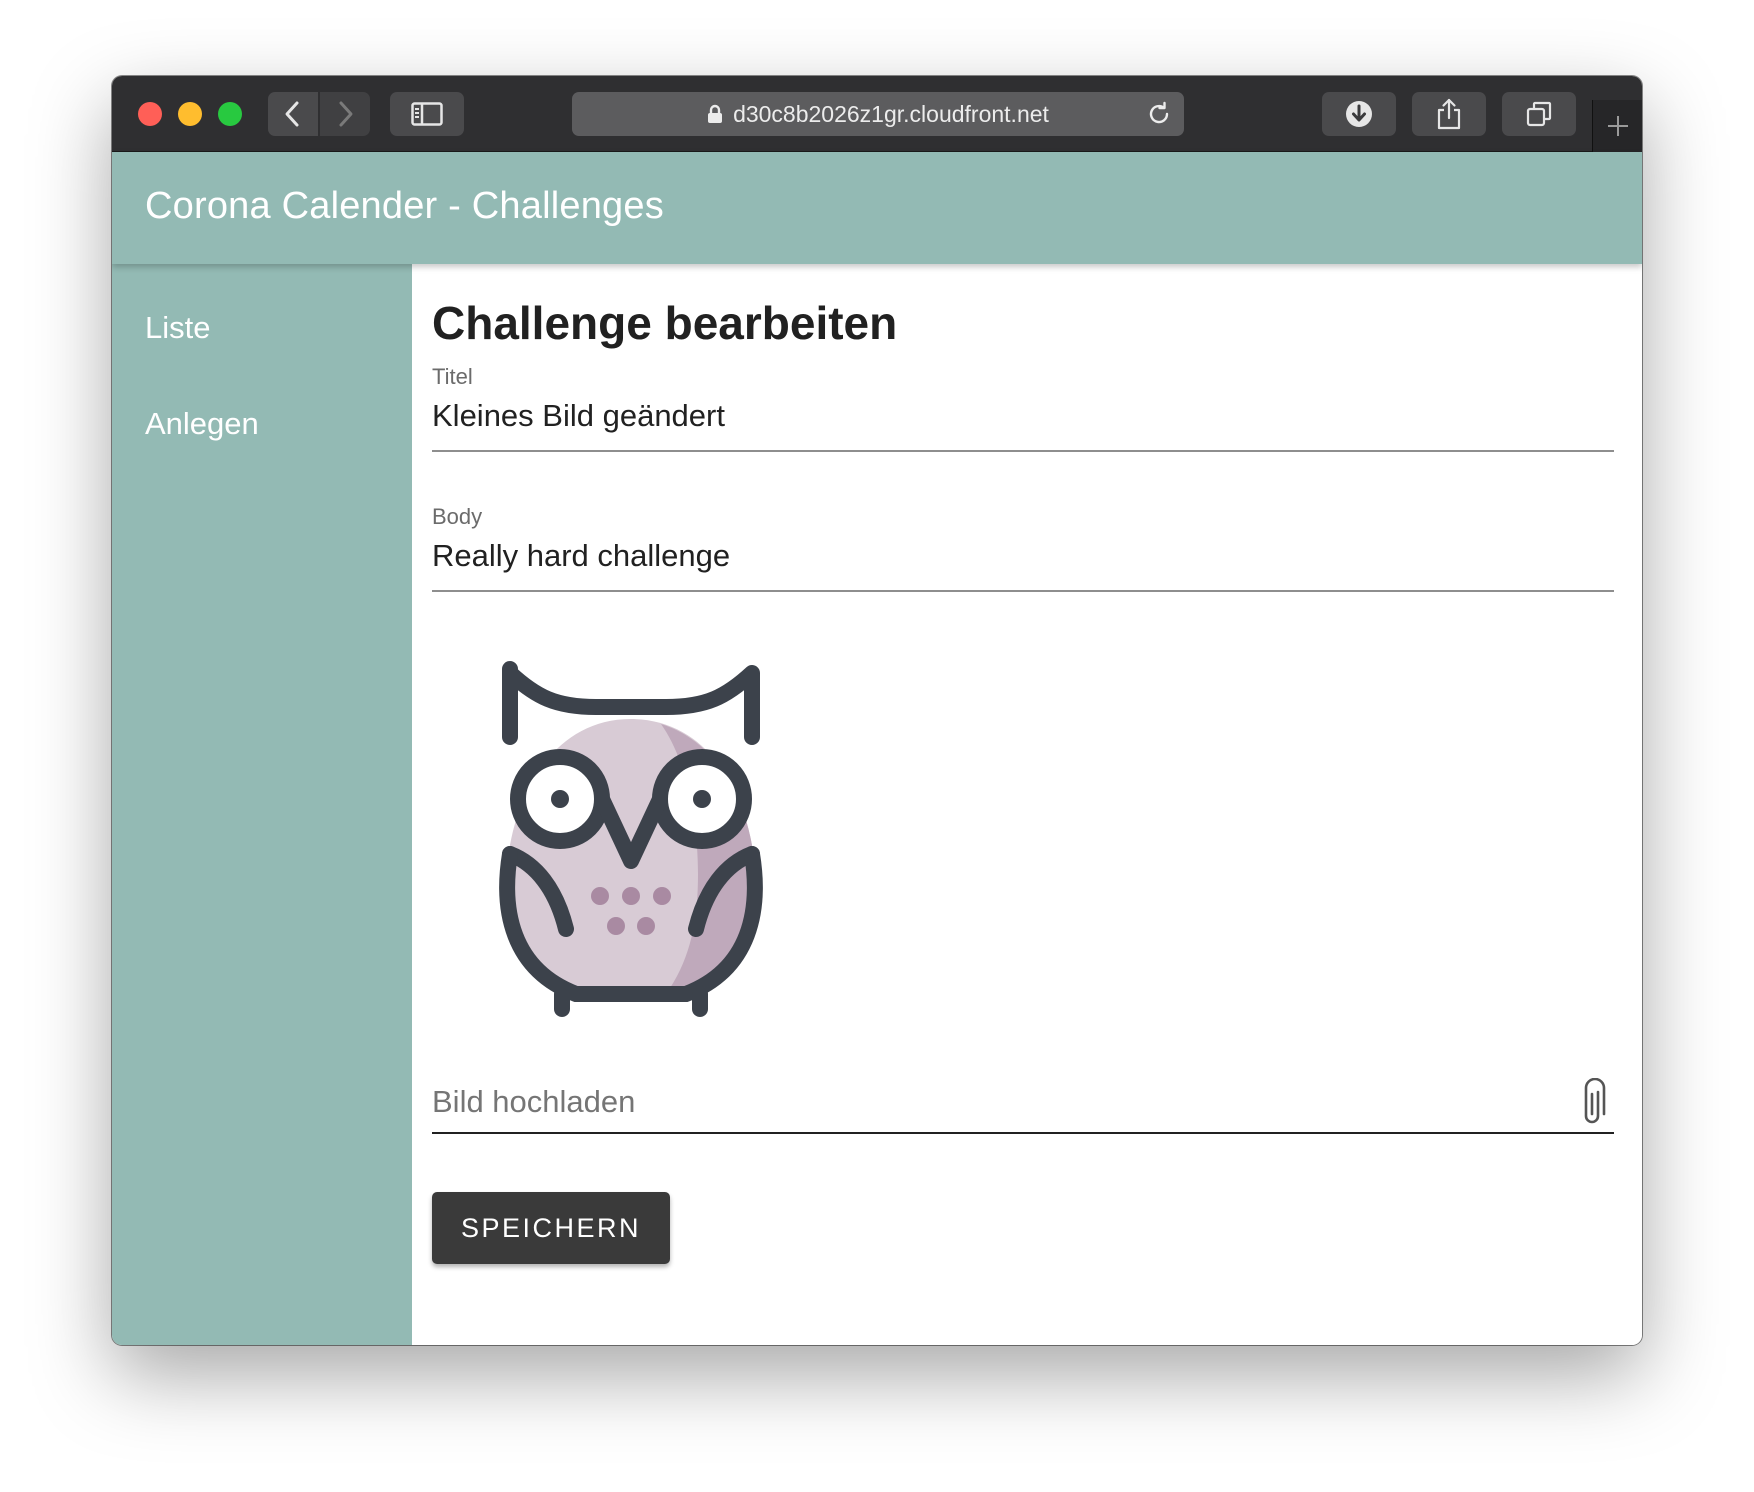  What do you see at coordinates (1023, 451) in the screenshot?
I see `title-field-underline` at bounding box center [1023, 451].